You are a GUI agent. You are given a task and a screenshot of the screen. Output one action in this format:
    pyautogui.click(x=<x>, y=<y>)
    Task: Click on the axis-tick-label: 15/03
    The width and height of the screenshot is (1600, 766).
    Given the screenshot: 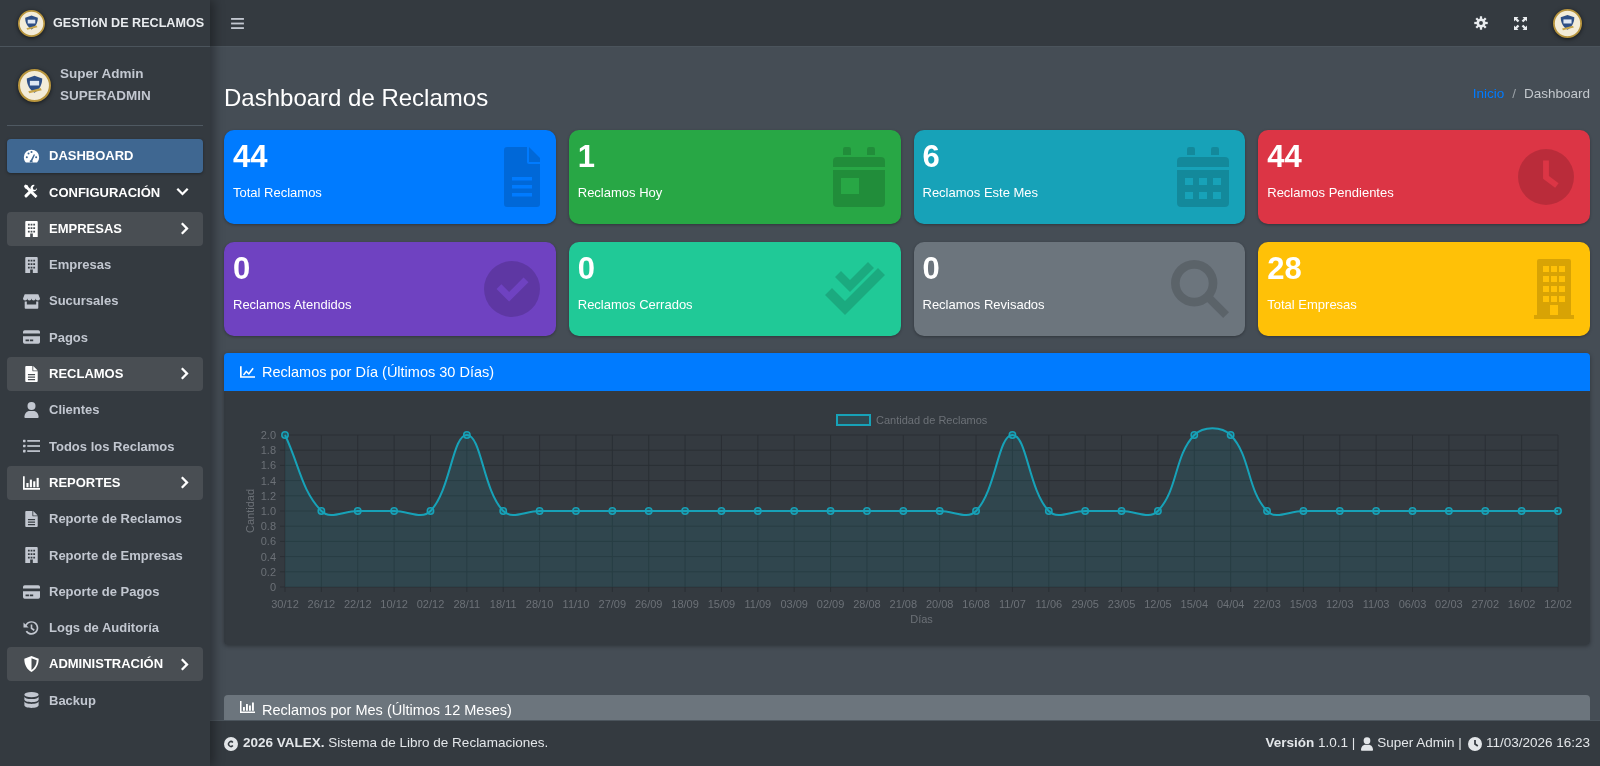 What is the action you would take?
    pyautogui.click(x=1303, y=604)
    